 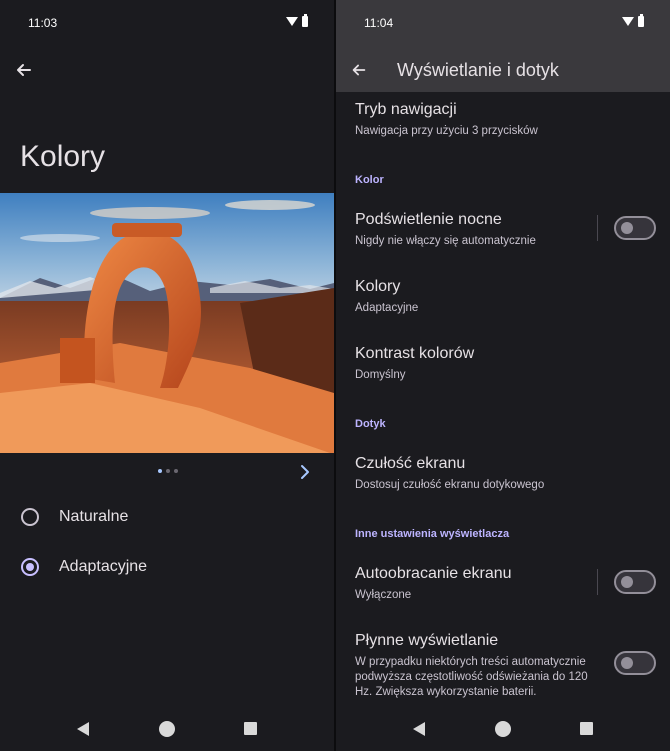 I want to click on status-bar: 11:04, so click(x=503, y=24).